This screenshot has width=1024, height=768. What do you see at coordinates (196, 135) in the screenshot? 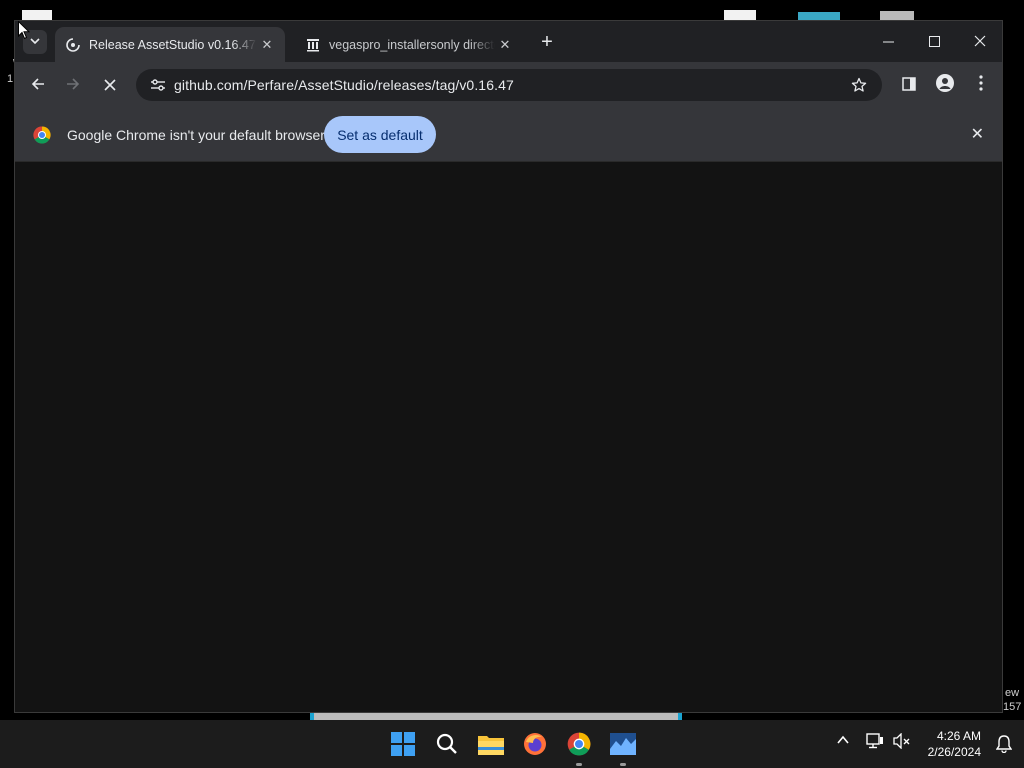
I see `infobar-message: Google Chrome isn't your default browser` at bounding box center [196, 135].